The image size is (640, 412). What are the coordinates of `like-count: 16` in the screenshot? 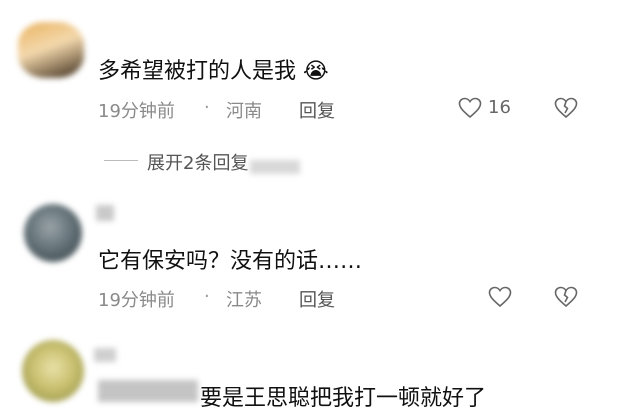 It's located at (499, 107).